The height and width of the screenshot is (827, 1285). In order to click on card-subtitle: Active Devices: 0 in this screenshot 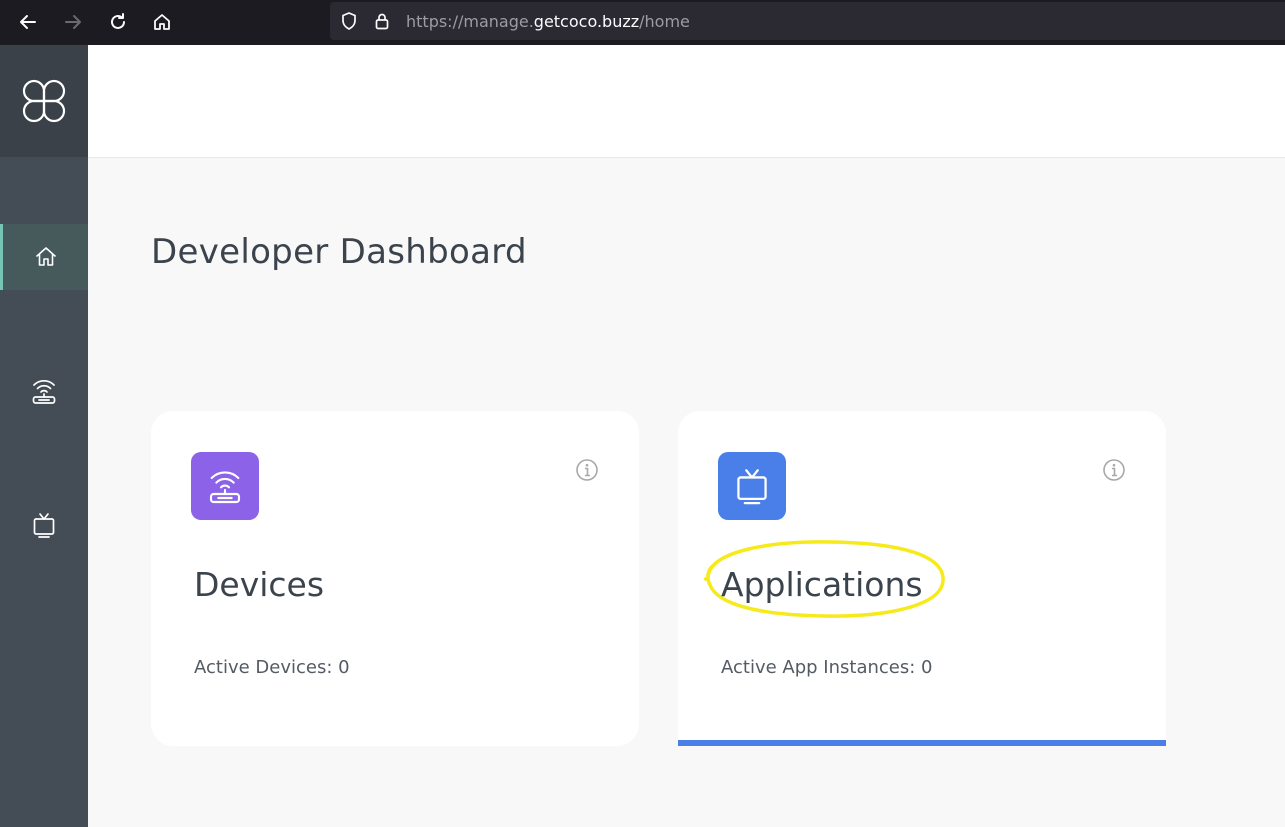, I will do `click(272, 667)`.